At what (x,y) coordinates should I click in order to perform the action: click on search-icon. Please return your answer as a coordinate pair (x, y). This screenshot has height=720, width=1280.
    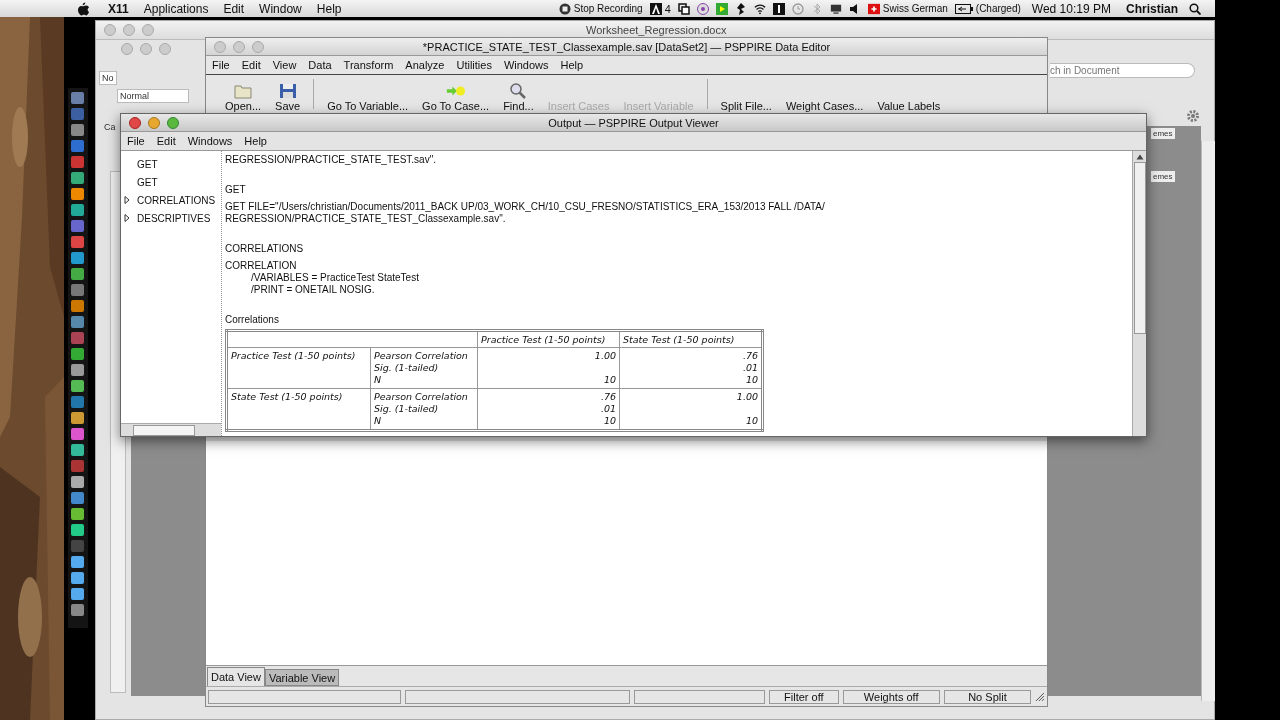
    Looking at the image, I should click on (1195, 8).